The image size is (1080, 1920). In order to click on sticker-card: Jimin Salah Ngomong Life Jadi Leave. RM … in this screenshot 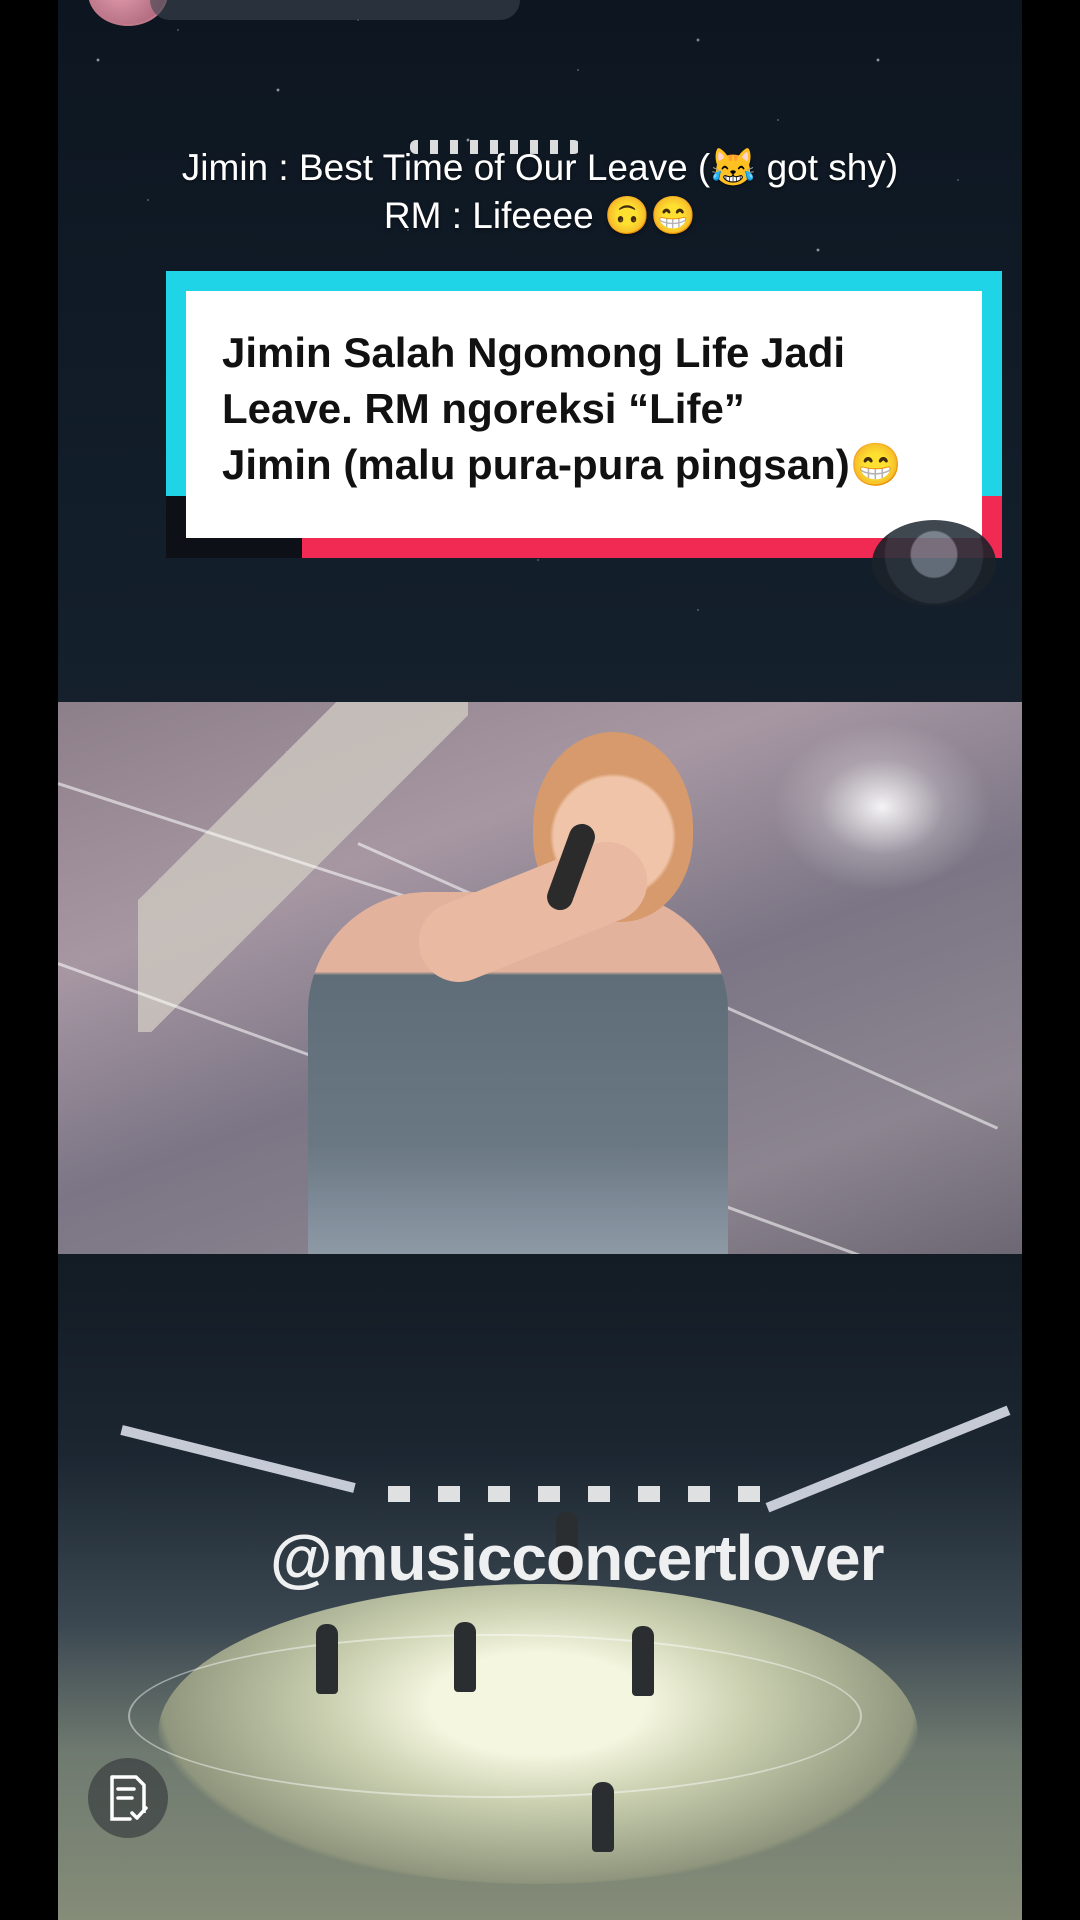, I will do `click(584, 414)`.